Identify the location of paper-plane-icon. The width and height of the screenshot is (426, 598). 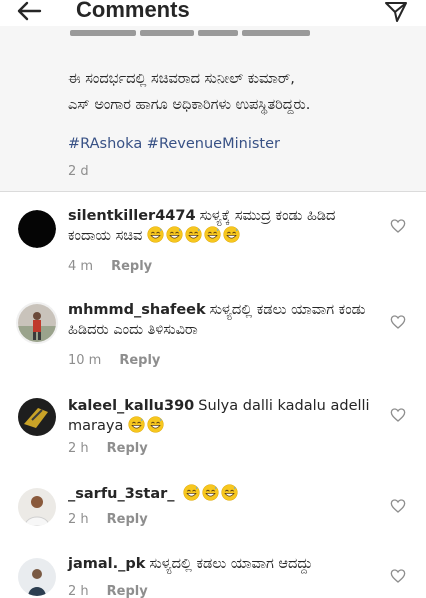
(396, 12).